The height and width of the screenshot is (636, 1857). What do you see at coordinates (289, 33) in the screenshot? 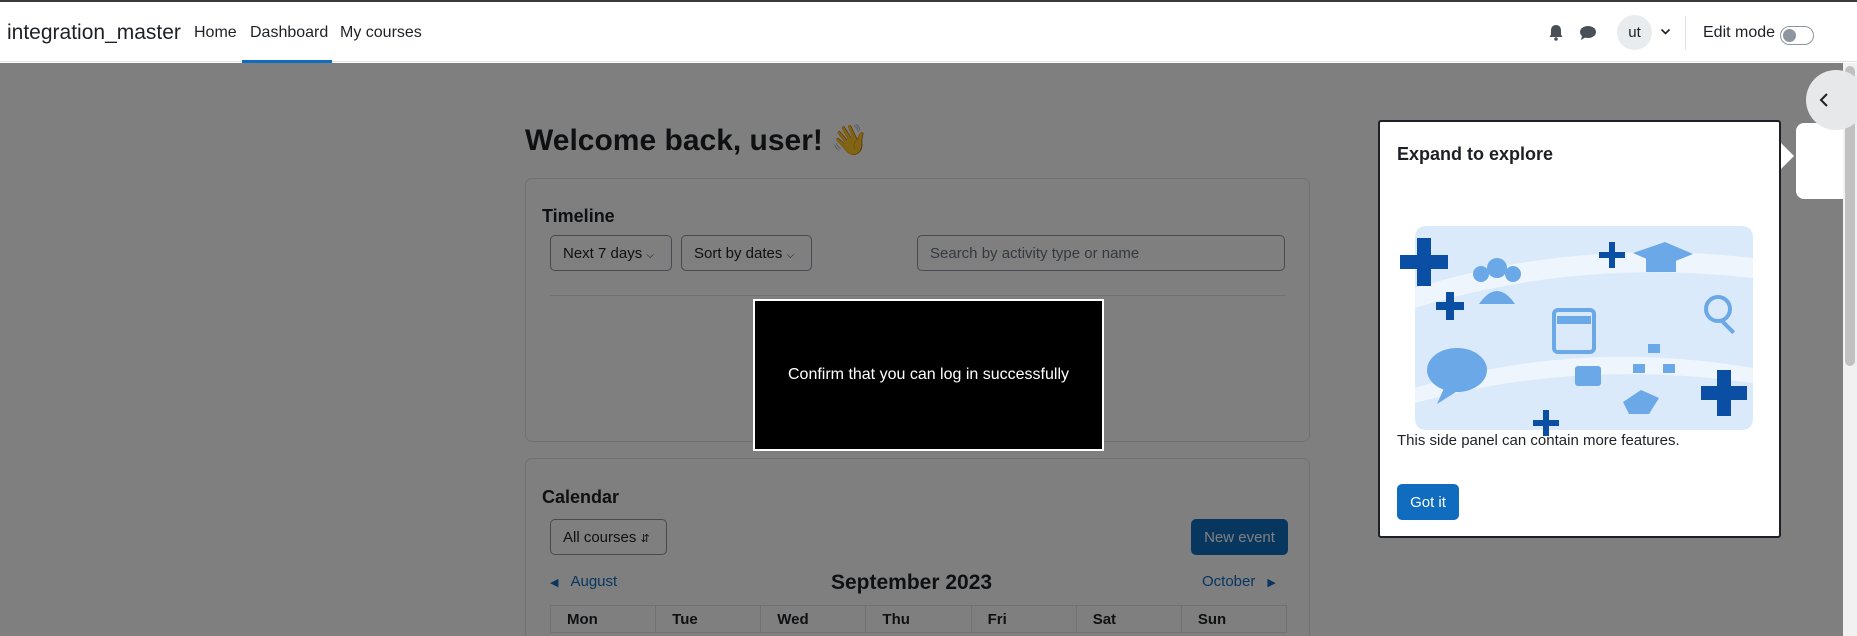
I see `nav-dashboard: Dashboard` at bounding box center [289, 33].